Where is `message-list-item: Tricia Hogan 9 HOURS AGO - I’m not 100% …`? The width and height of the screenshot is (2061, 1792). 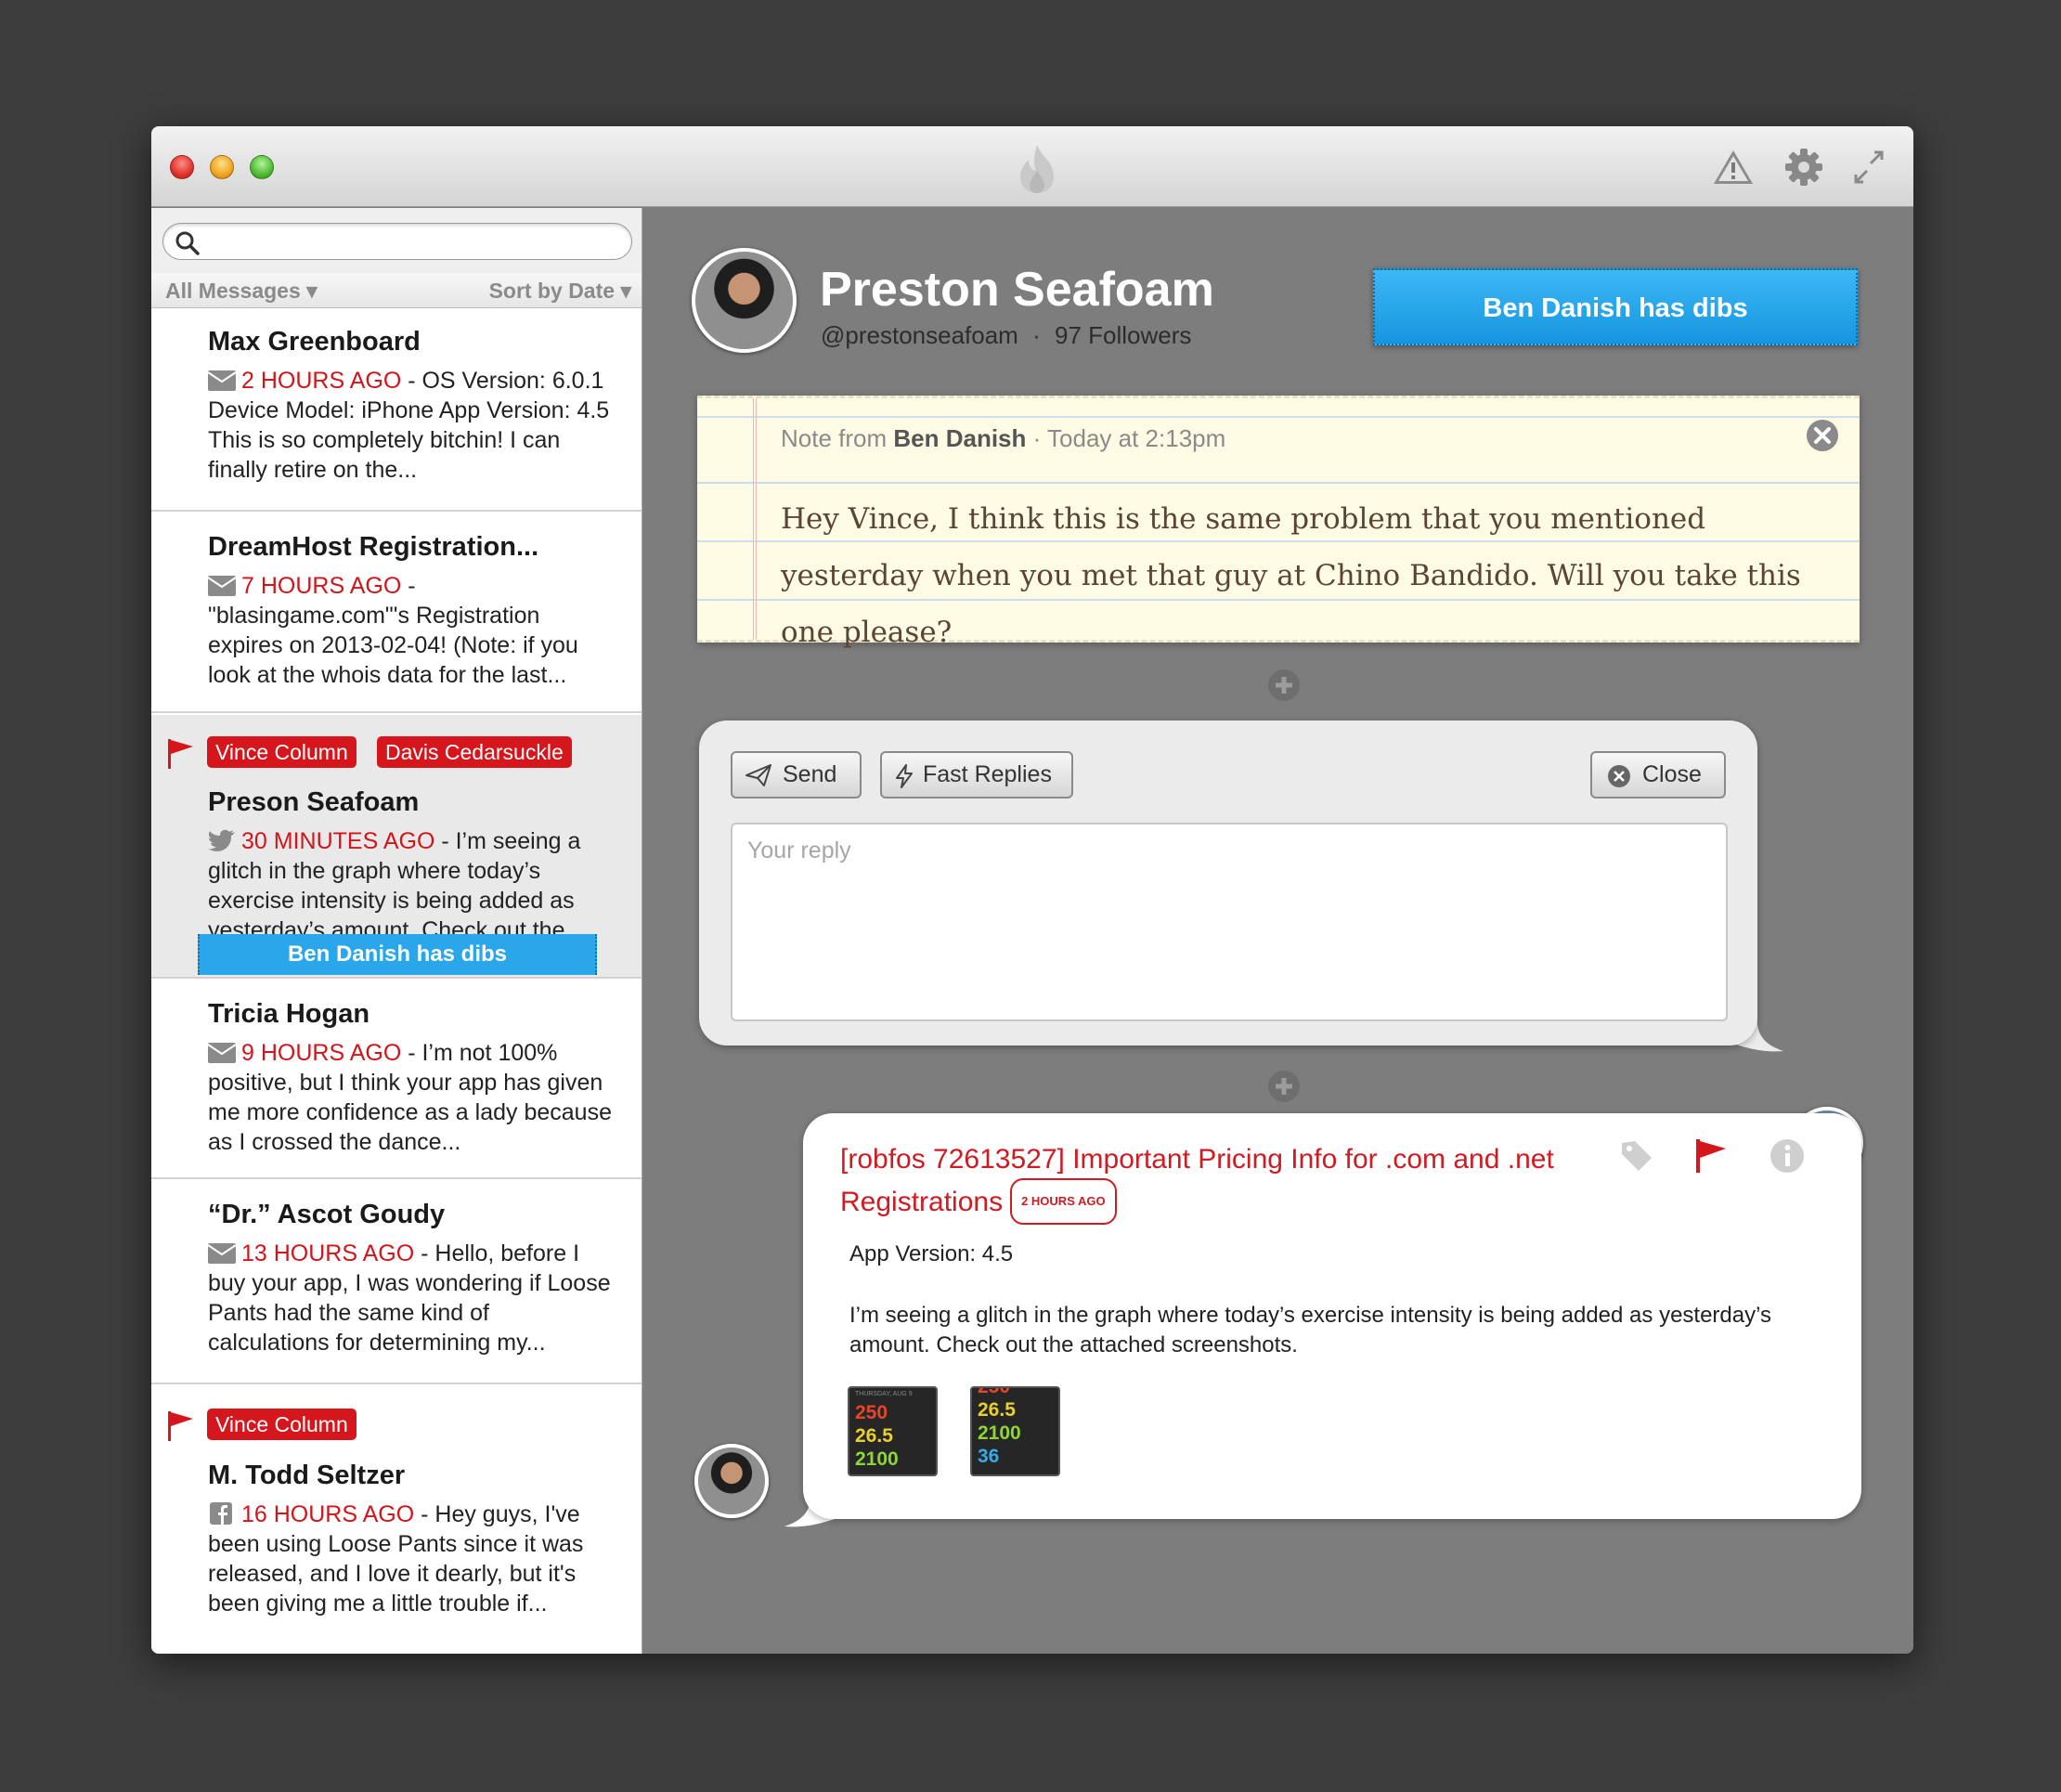 message-list-item: Tricia Hogan 9 HOURS AGO - I’m not 100% … is located at coordinates (396, 1079).